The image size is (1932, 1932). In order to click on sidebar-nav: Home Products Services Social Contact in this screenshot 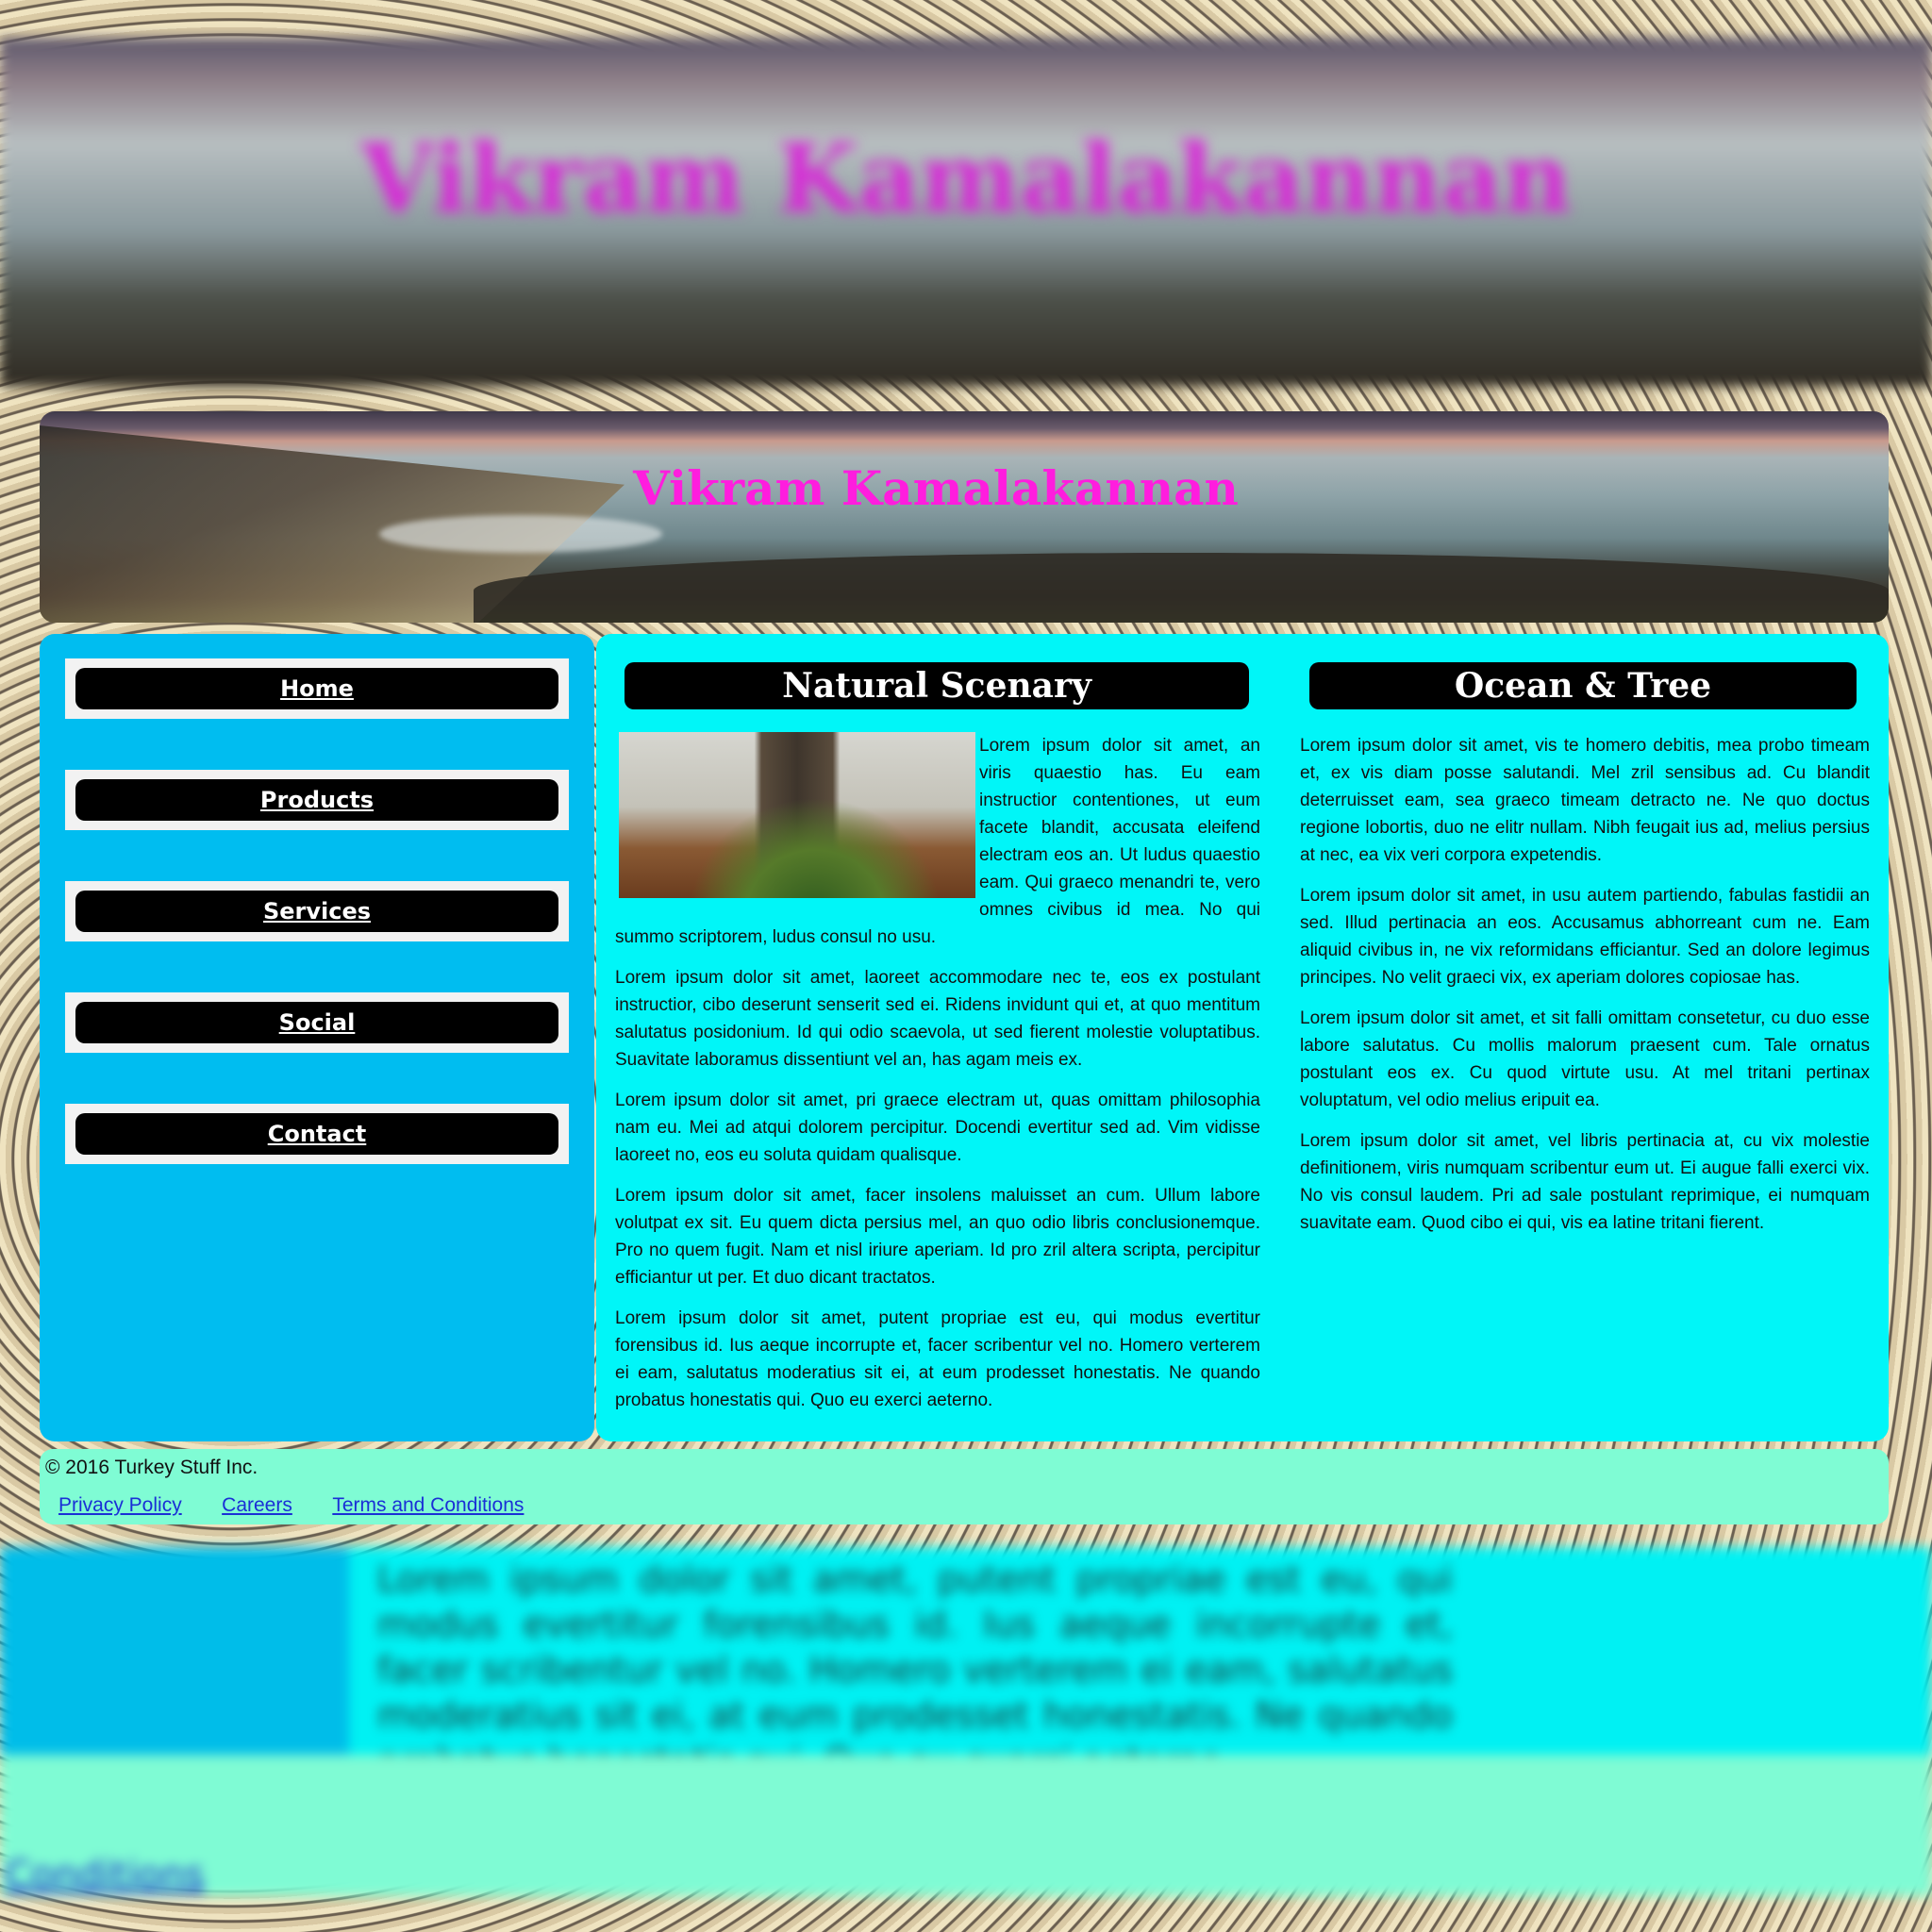, I will do `click(317, 1037)`.